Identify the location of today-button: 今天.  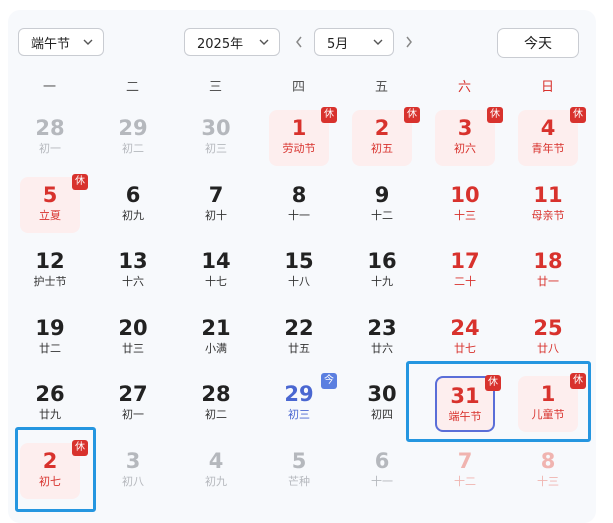
(538, 43).